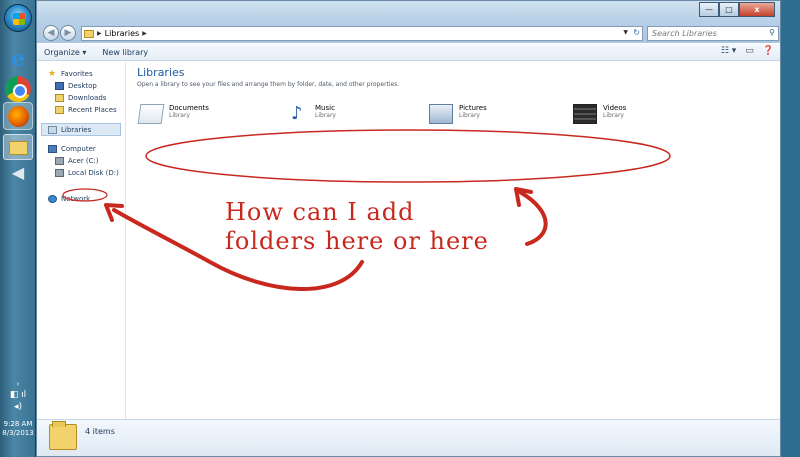 The height and width of the screenshot is (457, 800). Describe the element at coordinates (173, 114) in the screenshot. I see `library-documents: Documents Library` at that location.